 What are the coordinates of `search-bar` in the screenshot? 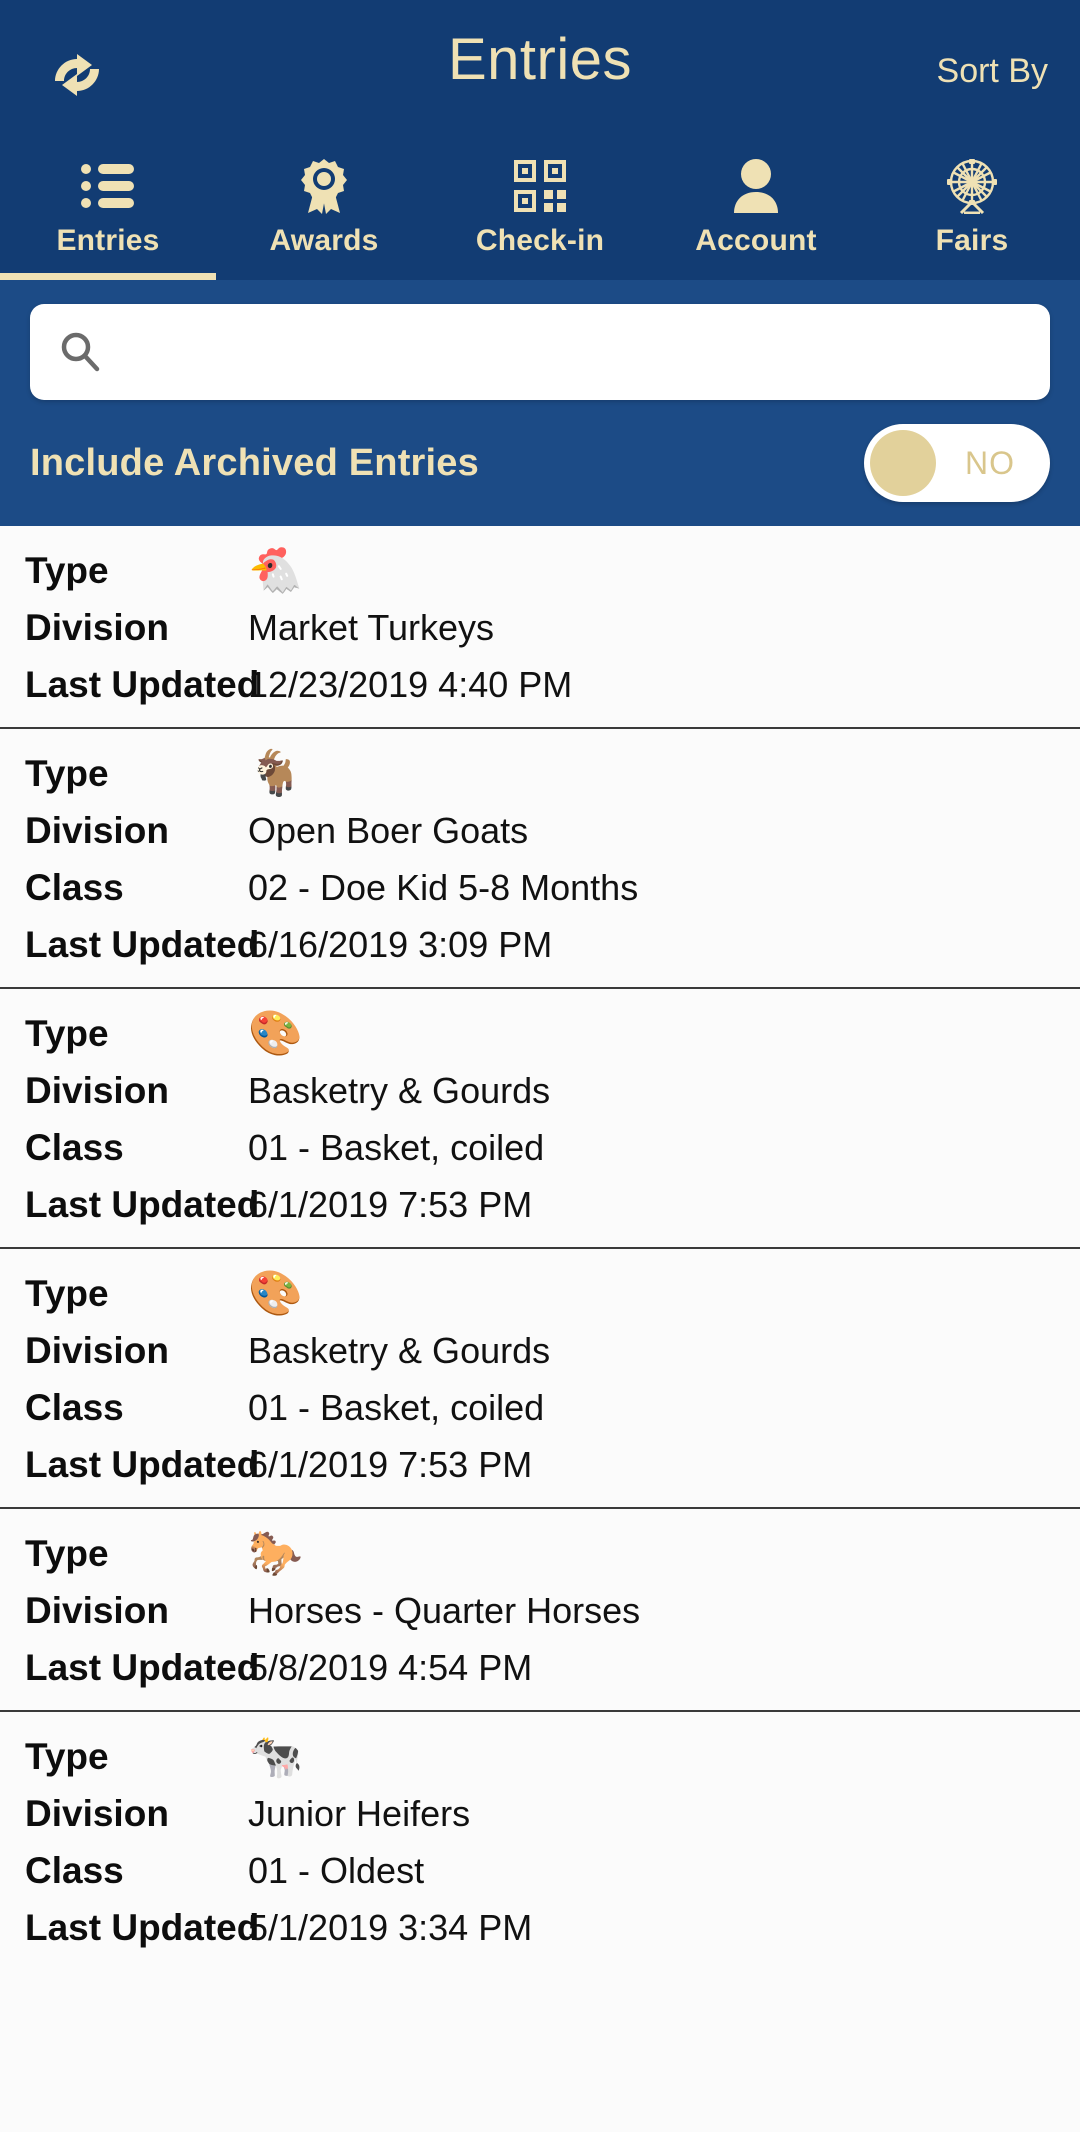 It's located at (540, 352).